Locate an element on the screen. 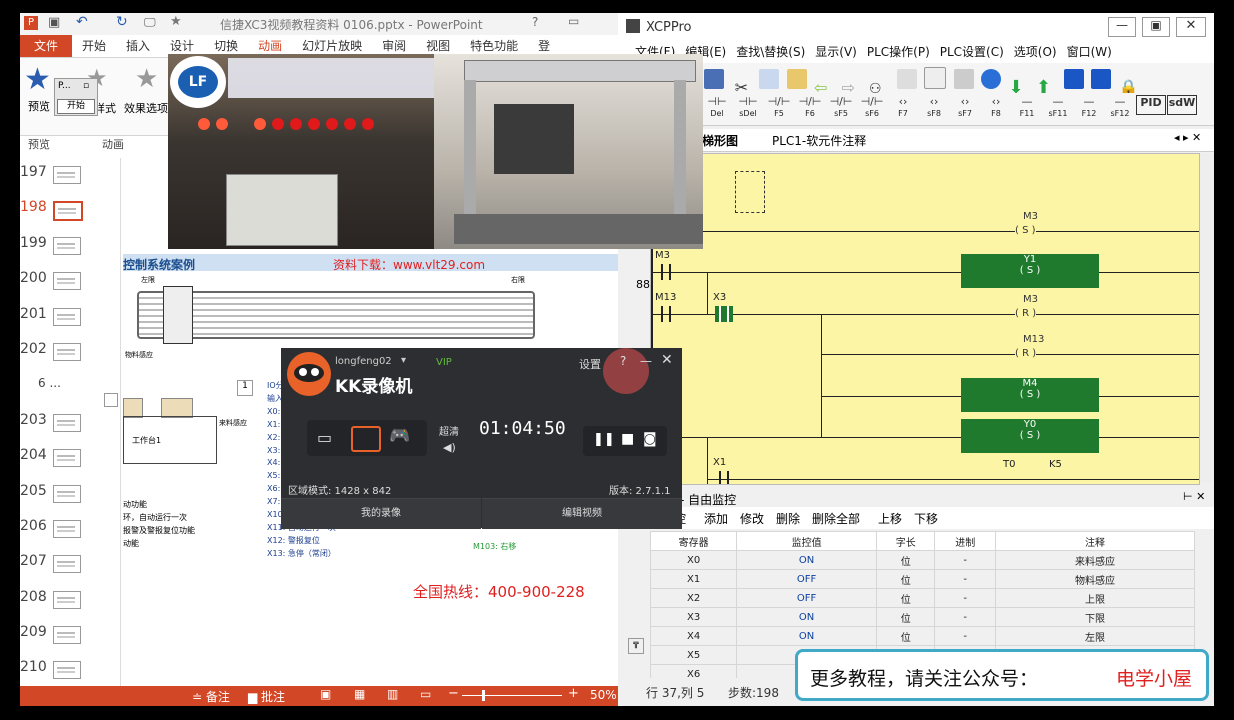 The height and width of the screenshot is (720, 1234). slide-thumbnail: 210 is located at coordinates (70, 670).